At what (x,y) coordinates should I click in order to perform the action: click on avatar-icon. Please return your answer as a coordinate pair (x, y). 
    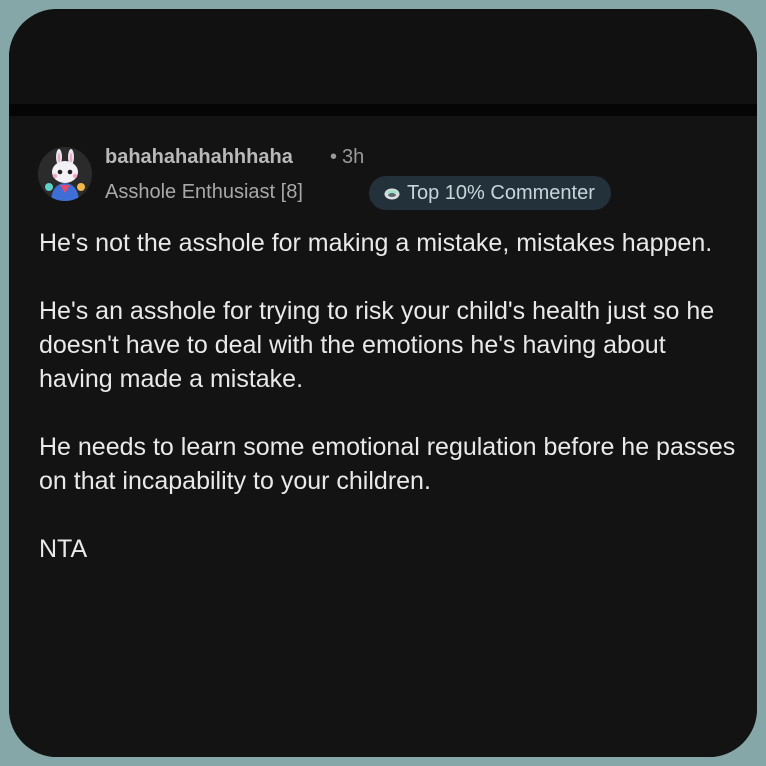
    Looking at the image, I should click on (65, 174).